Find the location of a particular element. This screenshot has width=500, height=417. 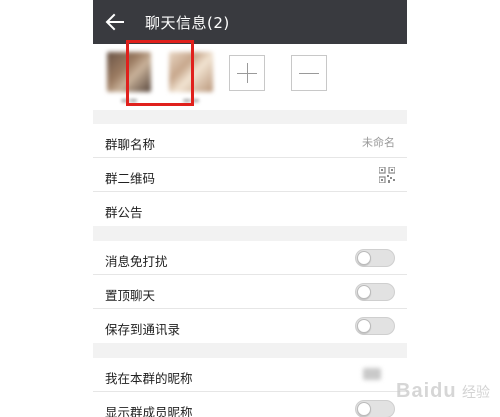

title-bar: 聊天信息(2) is located at coordinates (250, 22).